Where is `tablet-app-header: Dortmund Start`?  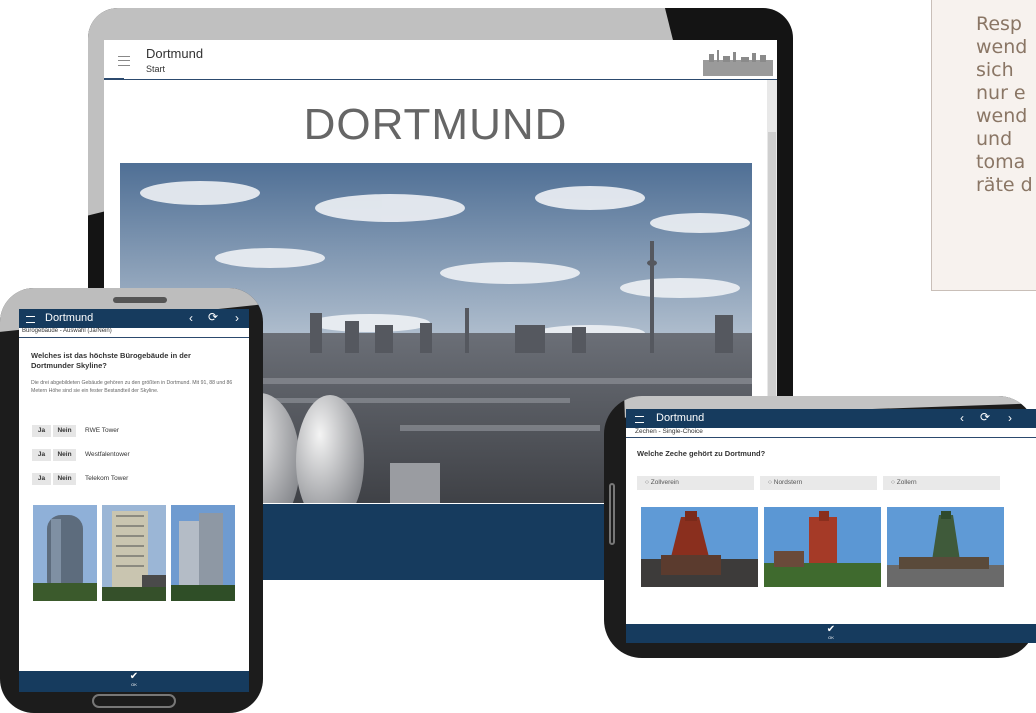 tablet-app-header: Dortmund Start is located at coordinates (440, 60).